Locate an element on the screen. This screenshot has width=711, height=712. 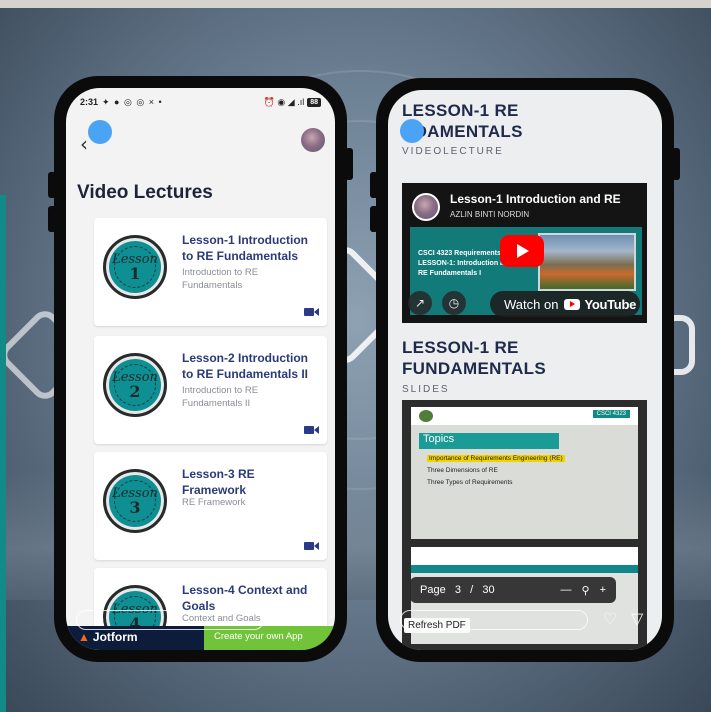
clock-icon: ◷ is located at coordinates (454, 303).